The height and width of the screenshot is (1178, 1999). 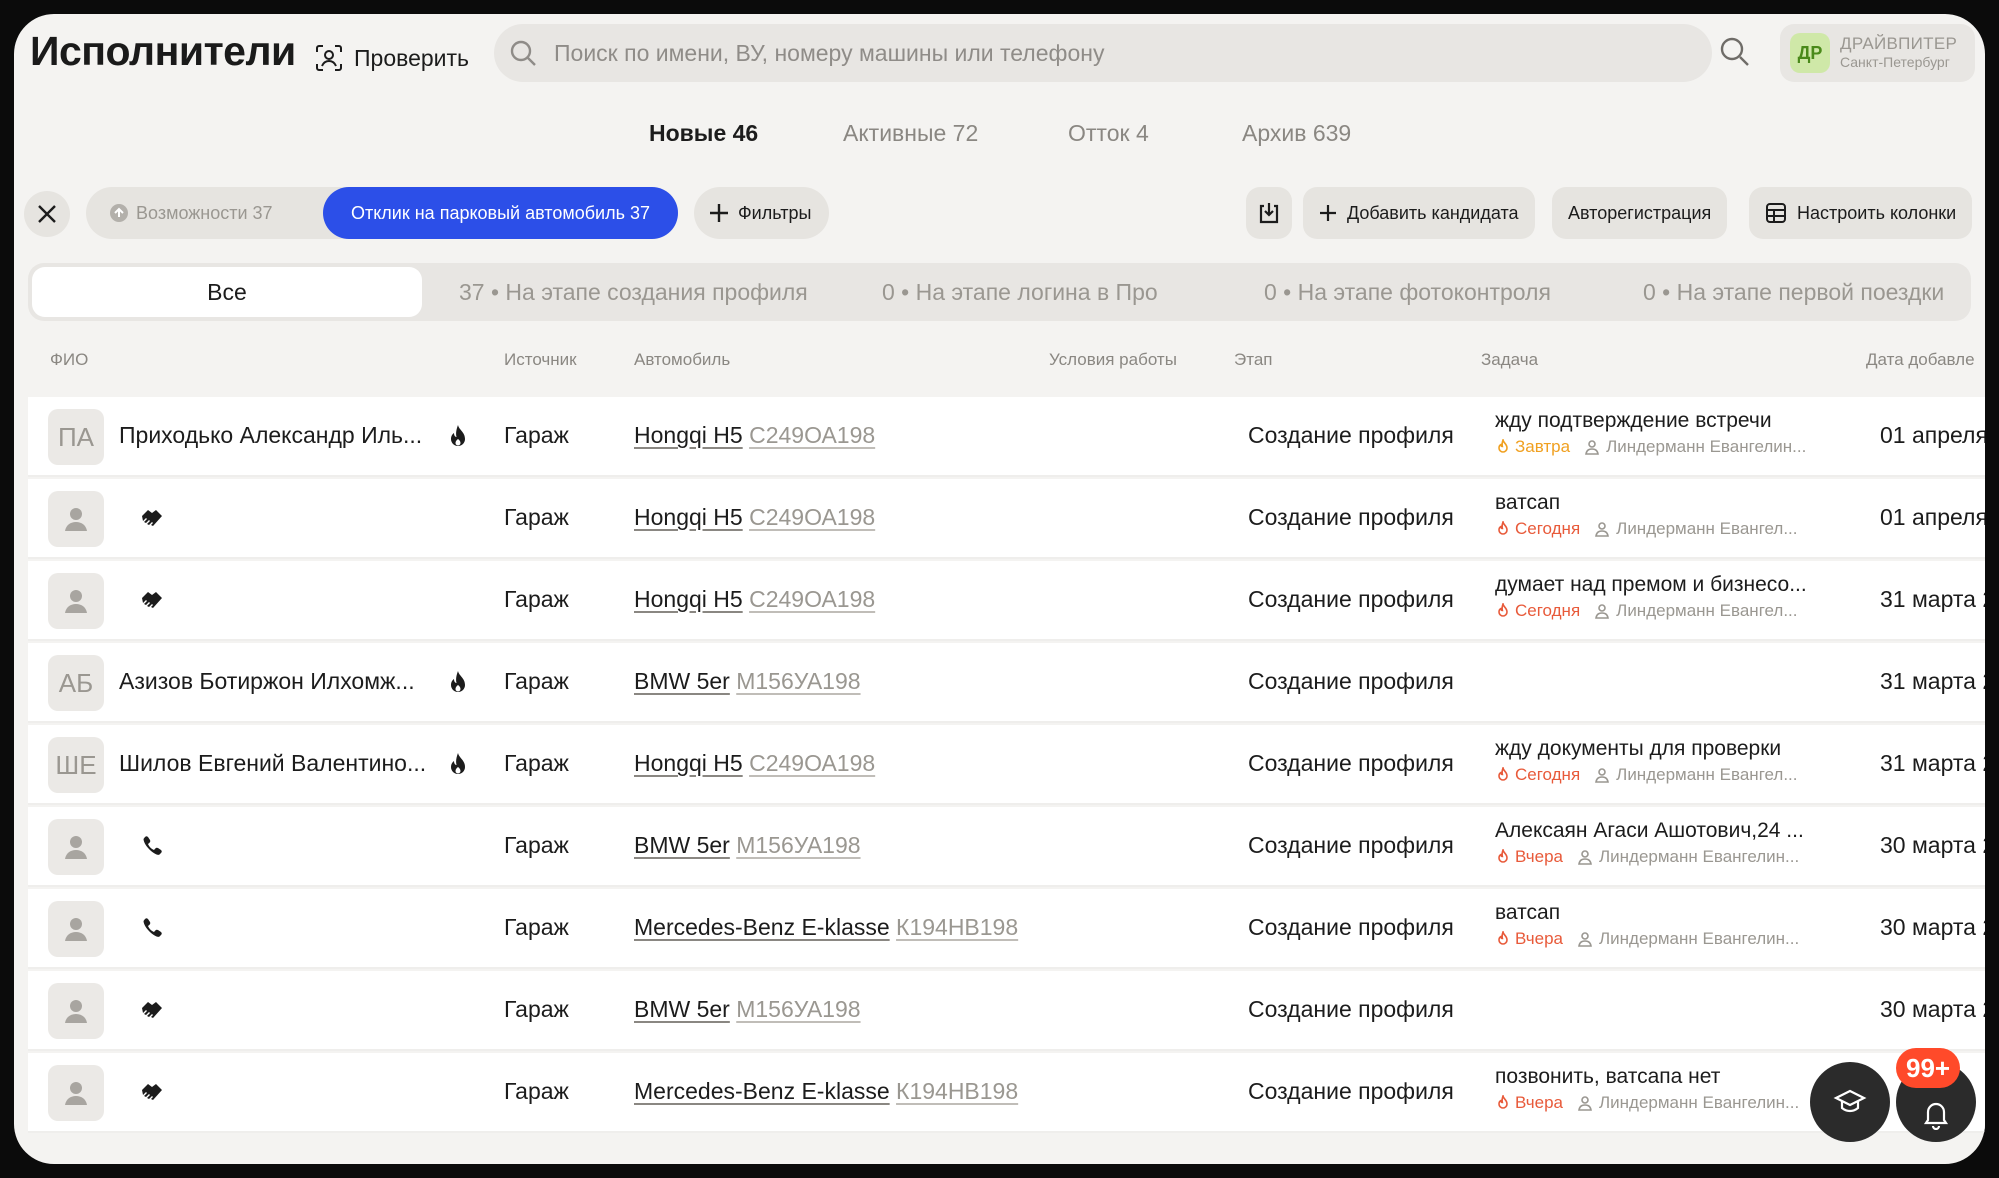 What do you see at coordinates (1020, 292) in the screenshot?
I see `stage-tab-login: 0 • На этапе логина в Про` at bounding box center [1020, 292].